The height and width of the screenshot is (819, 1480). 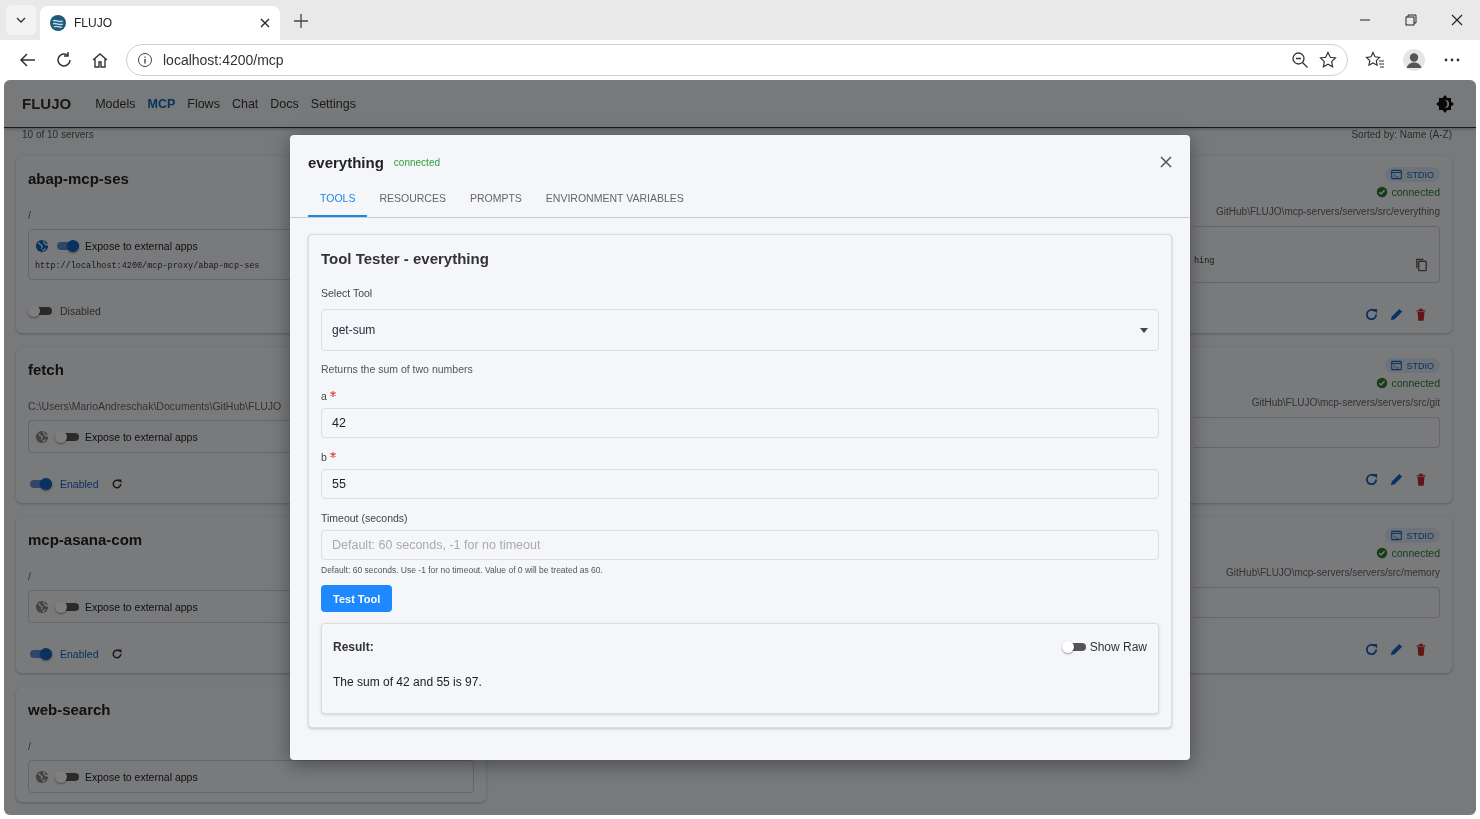 I want to click on show-raw-toggle, so click(x=1073, y=646).